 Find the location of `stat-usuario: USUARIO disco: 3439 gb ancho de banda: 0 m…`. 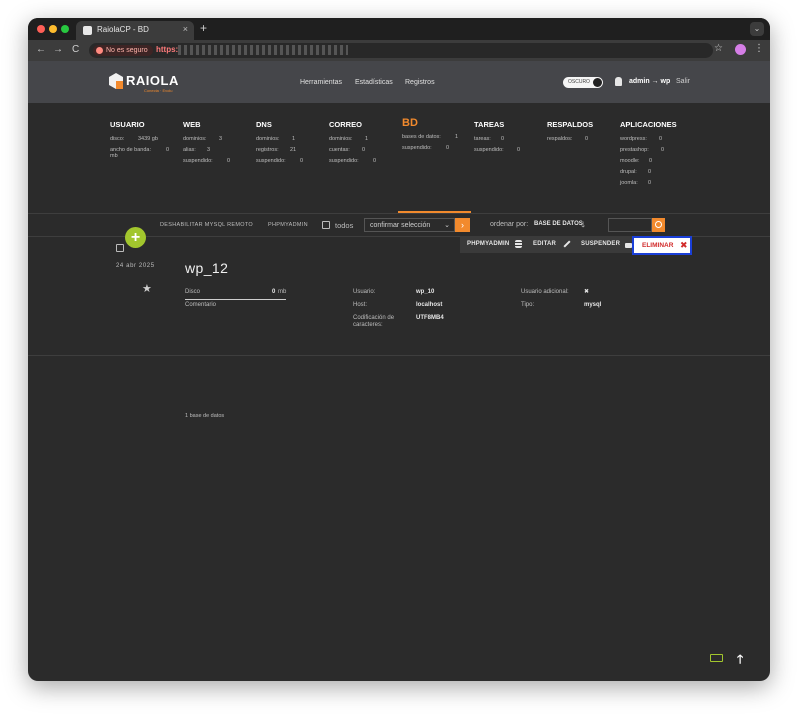

stat-usuario: USUARIO disco: 3439 gb ancho de banda: 0 m… is located at coordinates (145, 142).